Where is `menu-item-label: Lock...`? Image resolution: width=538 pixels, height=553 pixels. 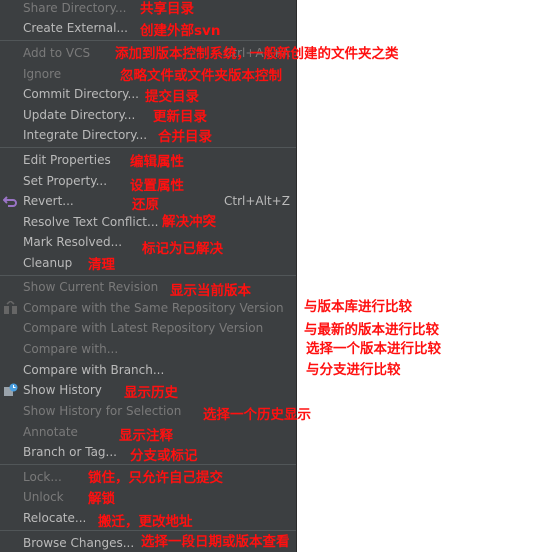 menu-item-label: Lock... is located at coordinates (42, 477).